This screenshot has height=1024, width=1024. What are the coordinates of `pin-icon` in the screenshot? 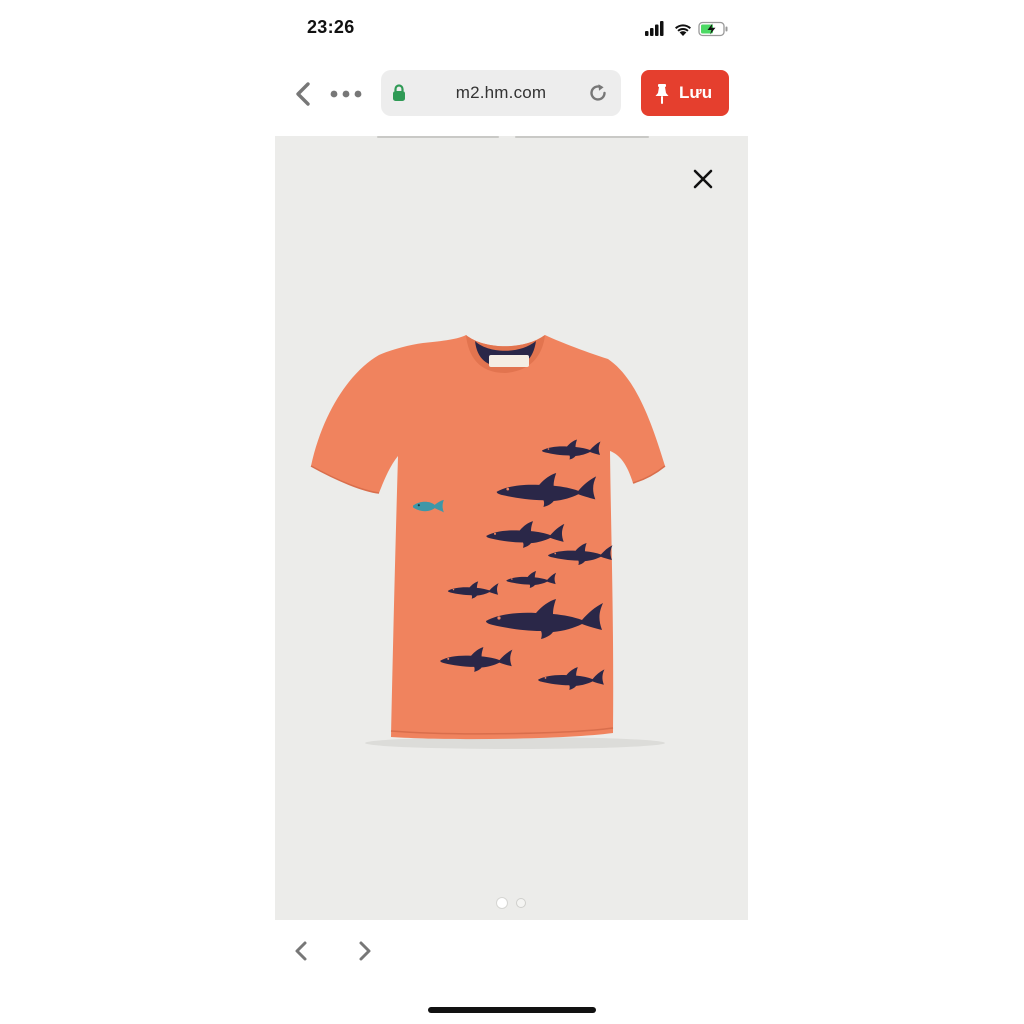 It's located at (662, 94).